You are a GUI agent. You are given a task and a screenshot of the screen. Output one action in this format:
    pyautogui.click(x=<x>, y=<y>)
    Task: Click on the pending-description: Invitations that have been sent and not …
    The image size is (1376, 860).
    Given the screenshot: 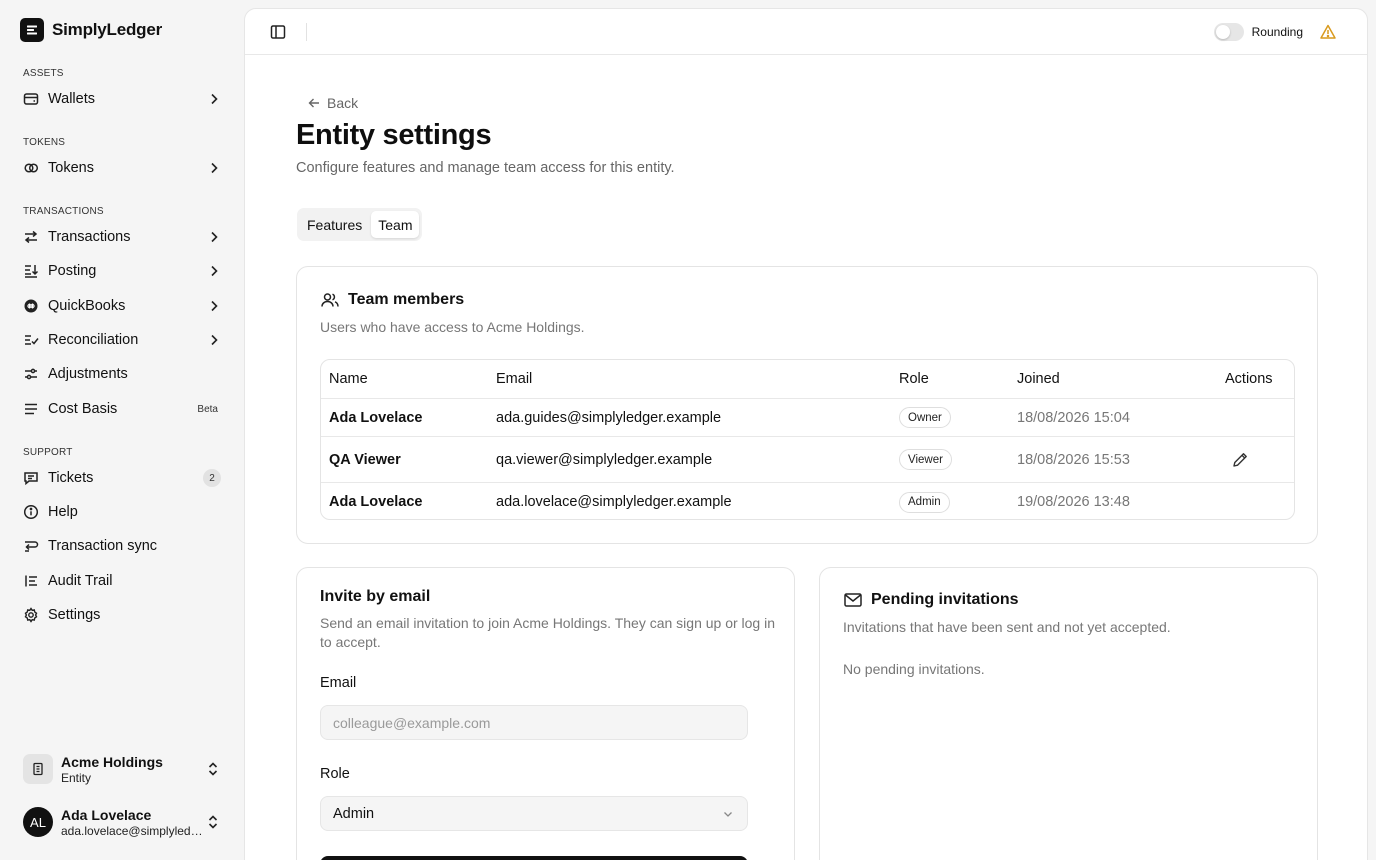 What is the action you would take?
    pyautogui.click(x=1007, y=627)
    